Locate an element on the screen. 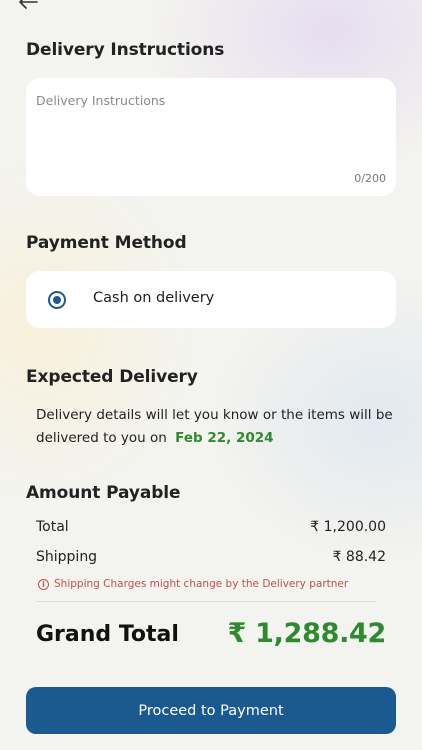 This screenshot has width=422, height=750. total-value: ₹ 1,200.00 is located at coordinates (348, 527).